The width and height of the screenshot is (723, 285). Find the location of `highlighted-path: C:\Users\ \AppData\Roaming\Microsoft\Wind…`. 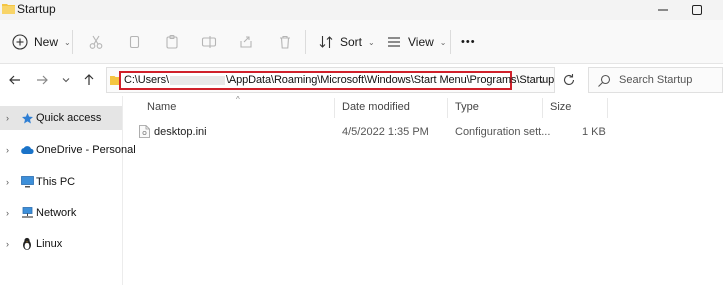

highlighted-path: C:\Users\ \AppData\Roaming\Microsoft\Wind… is located at coordinates (336, 80).